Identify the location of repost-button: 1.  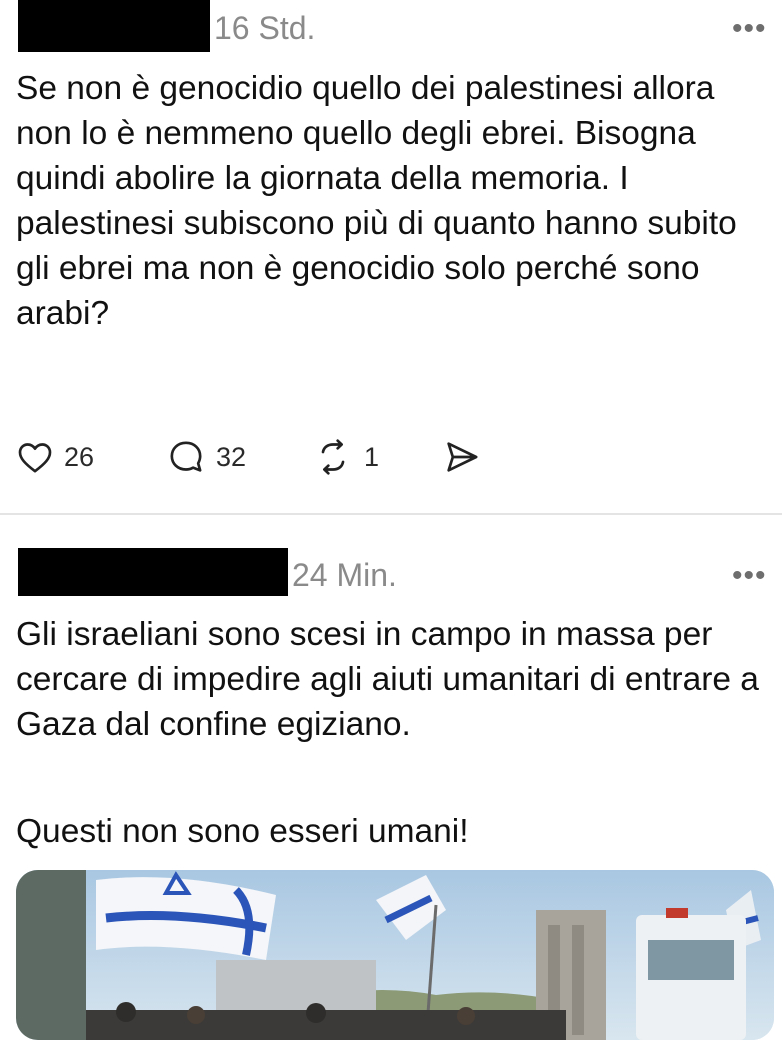
(344, 457).